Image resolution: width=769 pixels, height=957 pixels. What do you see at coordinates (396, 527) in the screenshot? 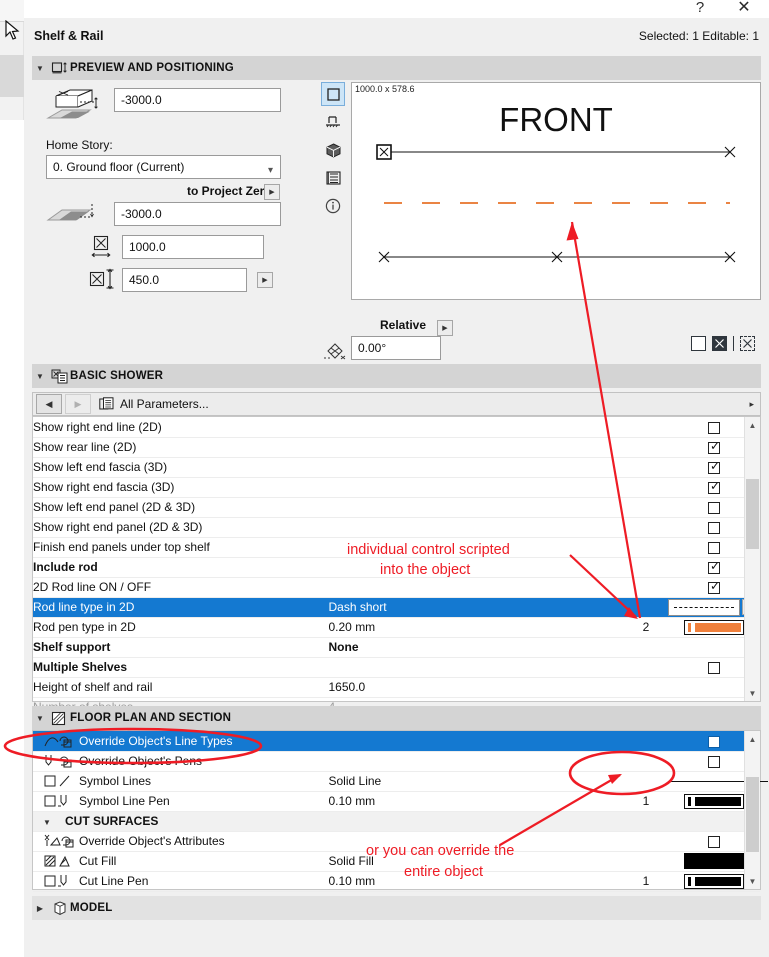
I see `table-row: Show right end panel (2D & 3D)` at bounding box center [396, 527].